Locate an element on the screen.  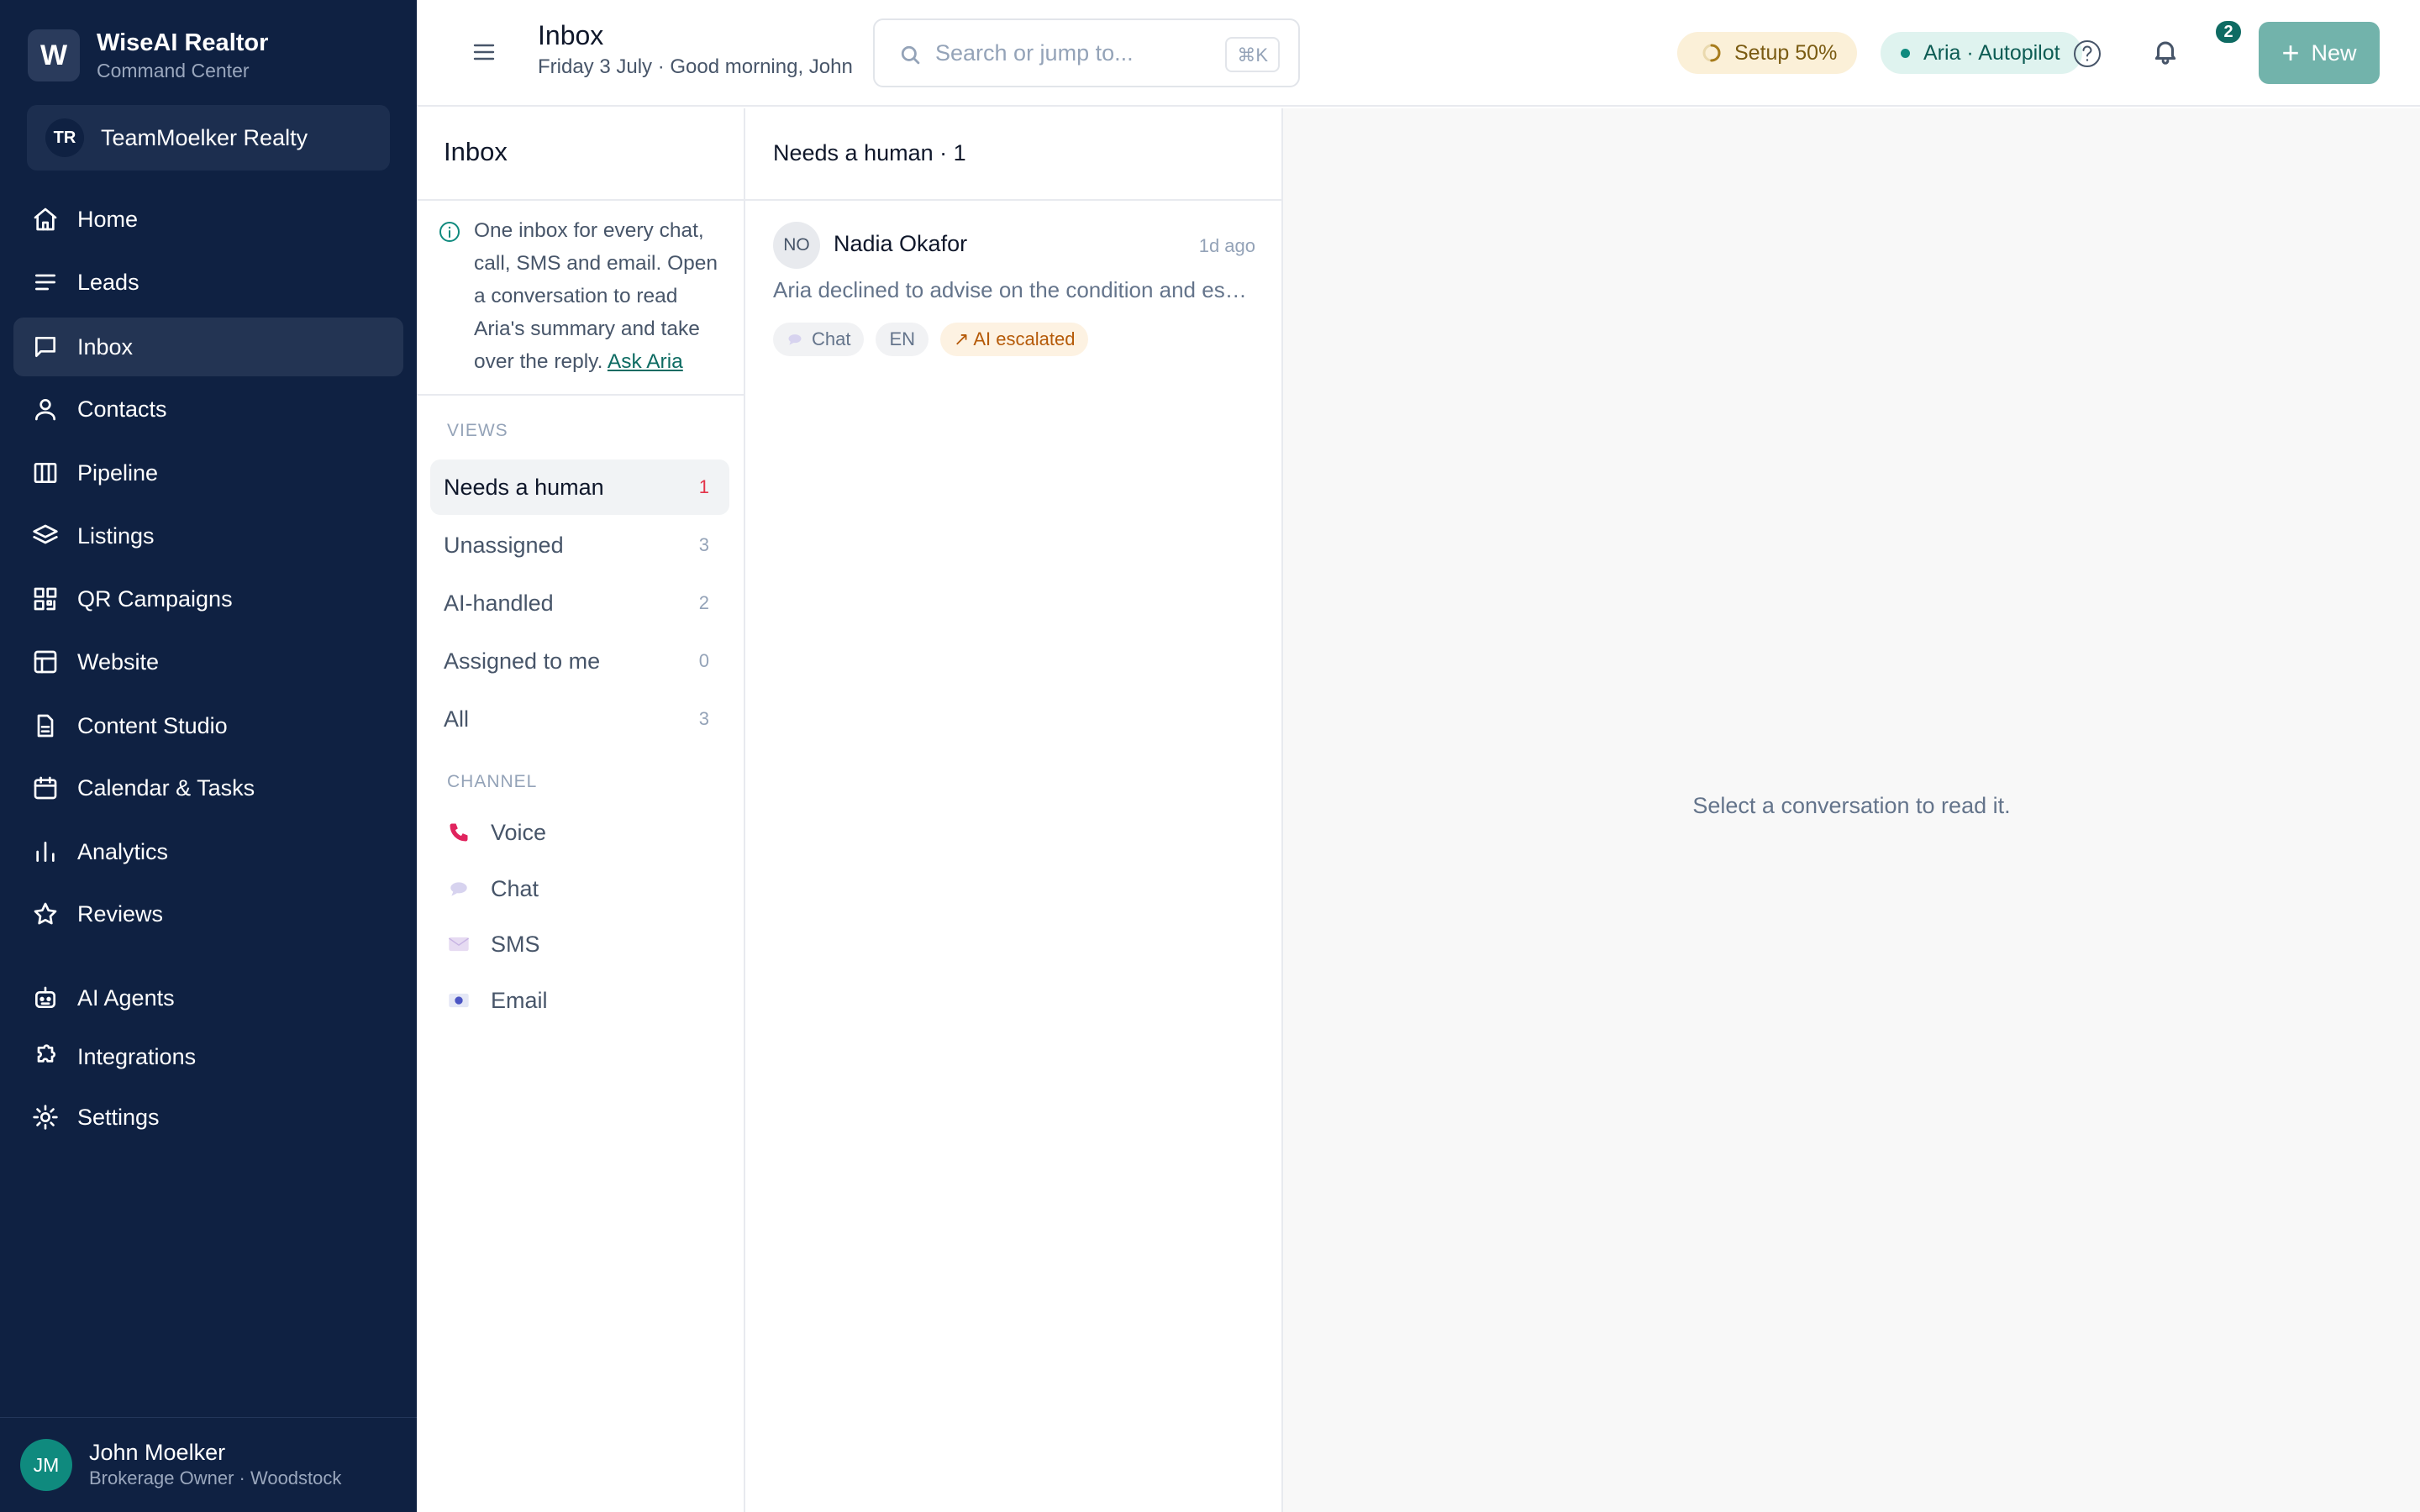
sidebar-item-label: AI Agents is located at coordinates (126, 997).